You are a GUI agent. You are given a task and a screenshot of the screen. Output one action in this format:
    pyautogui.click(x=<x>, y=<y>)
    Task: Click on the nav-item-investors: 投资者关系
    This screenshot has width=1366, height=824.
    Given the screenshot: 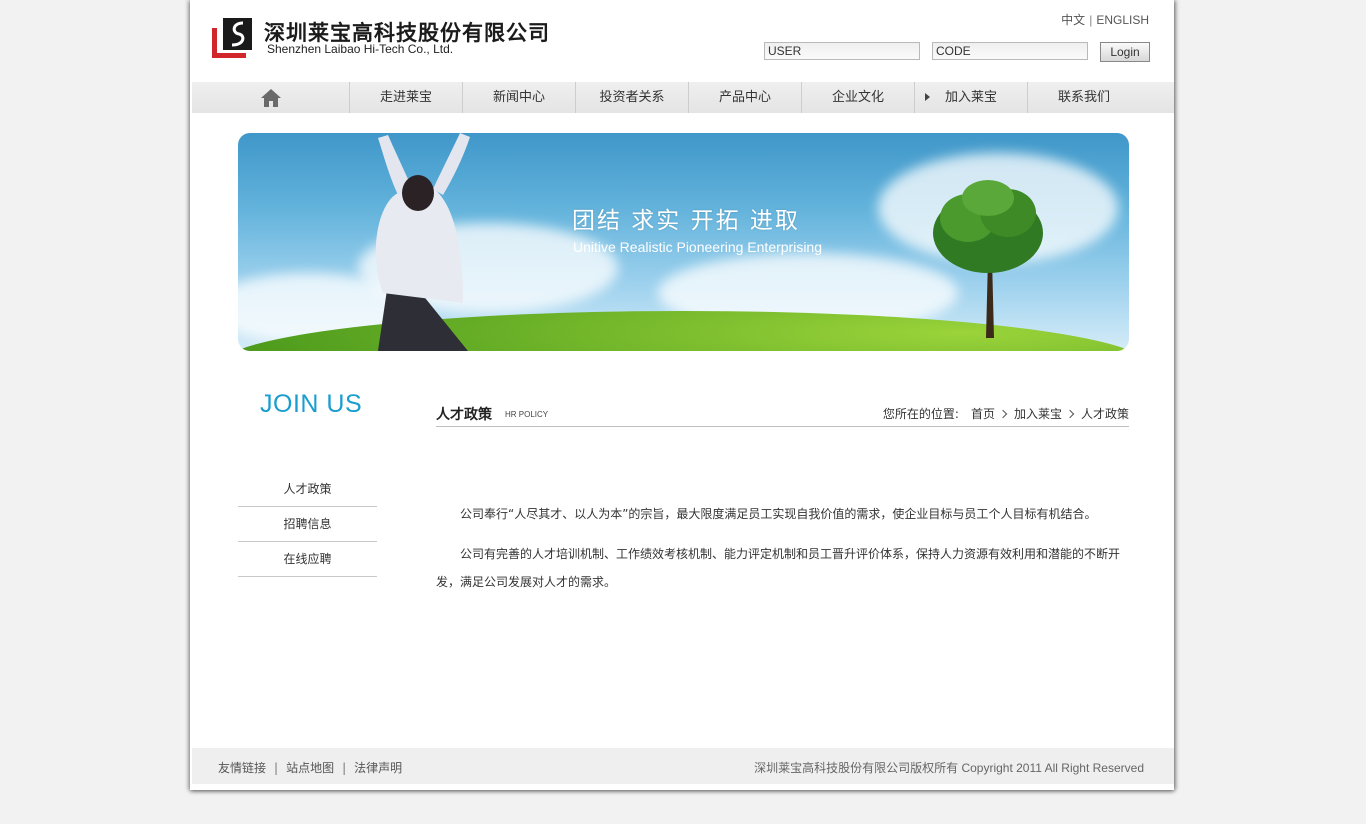 What is the action you would take?
    pyautogui.click(x=631, y=97)
    